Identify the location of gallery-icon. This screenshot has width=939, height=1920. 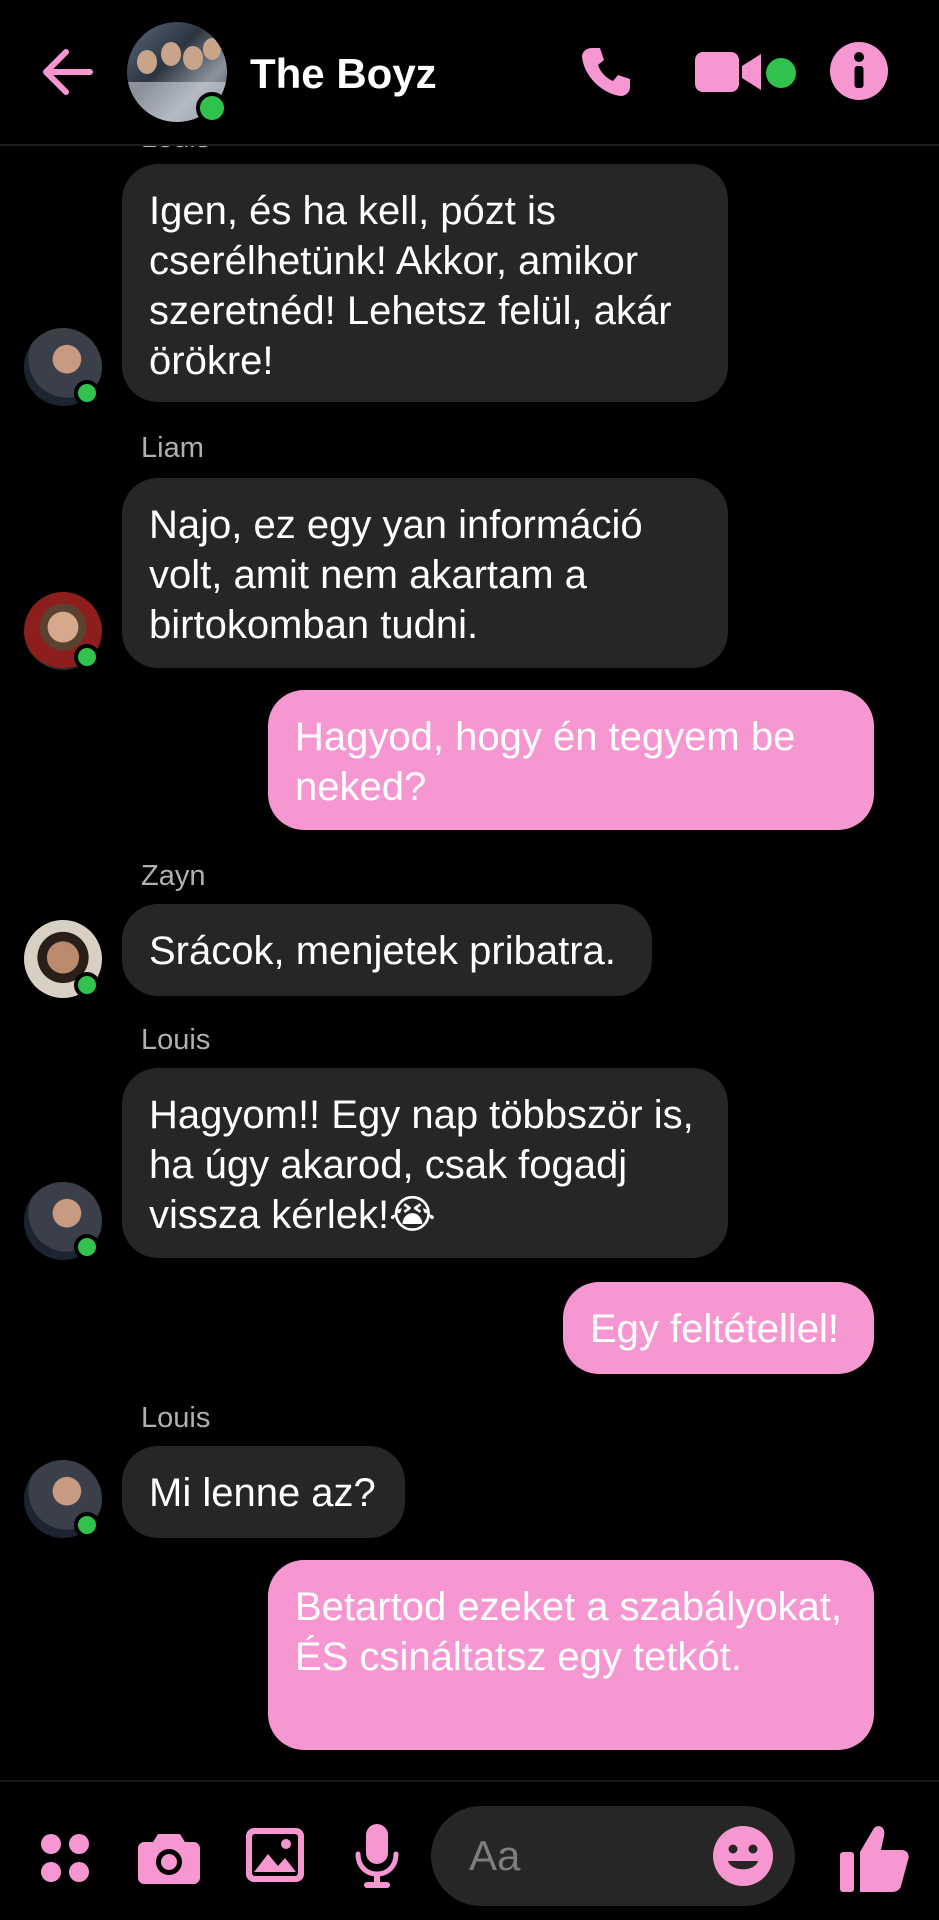
(275, 1855).